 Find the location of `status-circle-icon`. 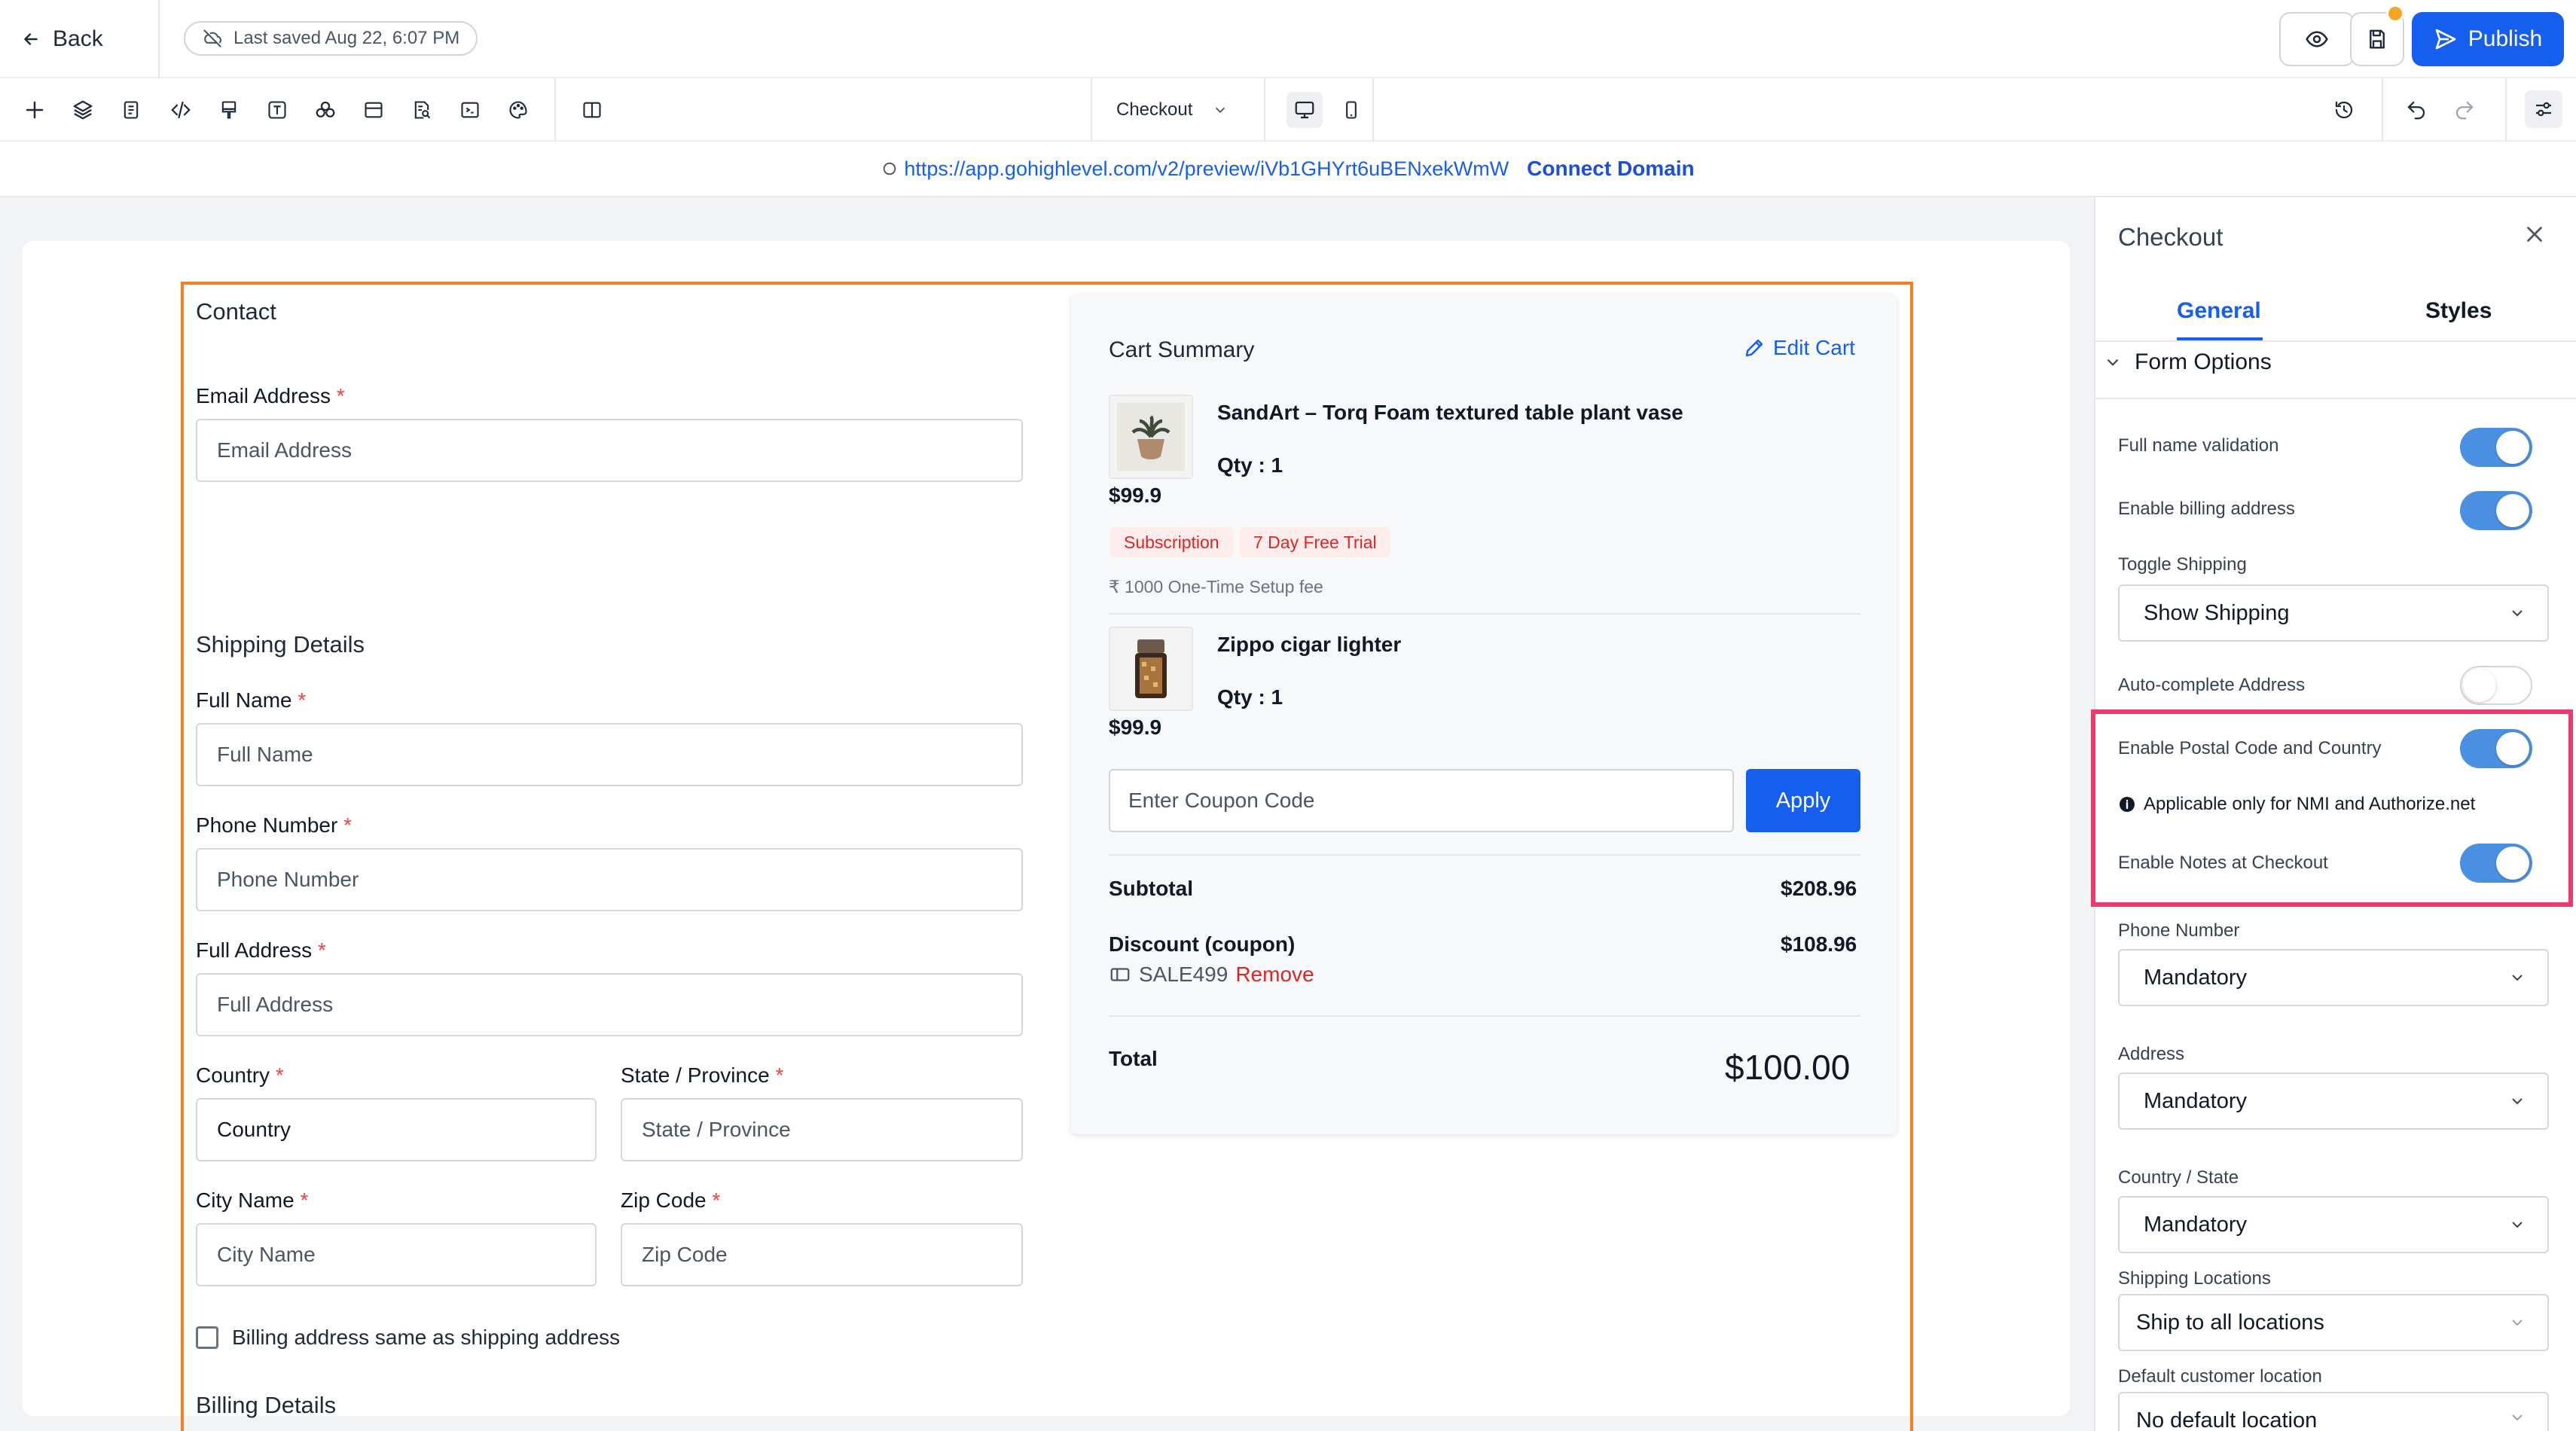

status-circle-icon is located at coordinates (890, 168).